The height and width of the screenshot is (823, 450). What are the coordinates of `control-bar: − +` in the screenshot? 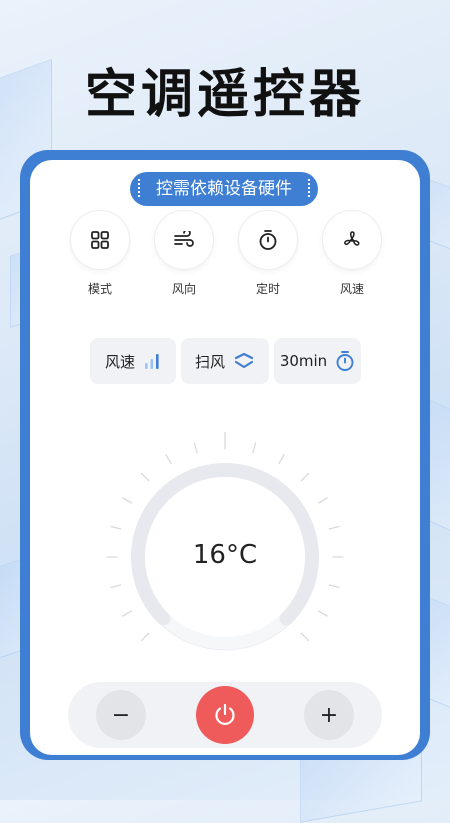 It's located at (225, 715).